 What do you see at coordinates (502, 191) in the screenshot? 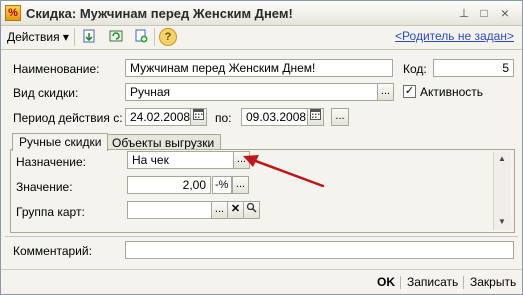
I see `tab-panel-scrollbar: ▲ ▼` at bounding box center [502, 191].